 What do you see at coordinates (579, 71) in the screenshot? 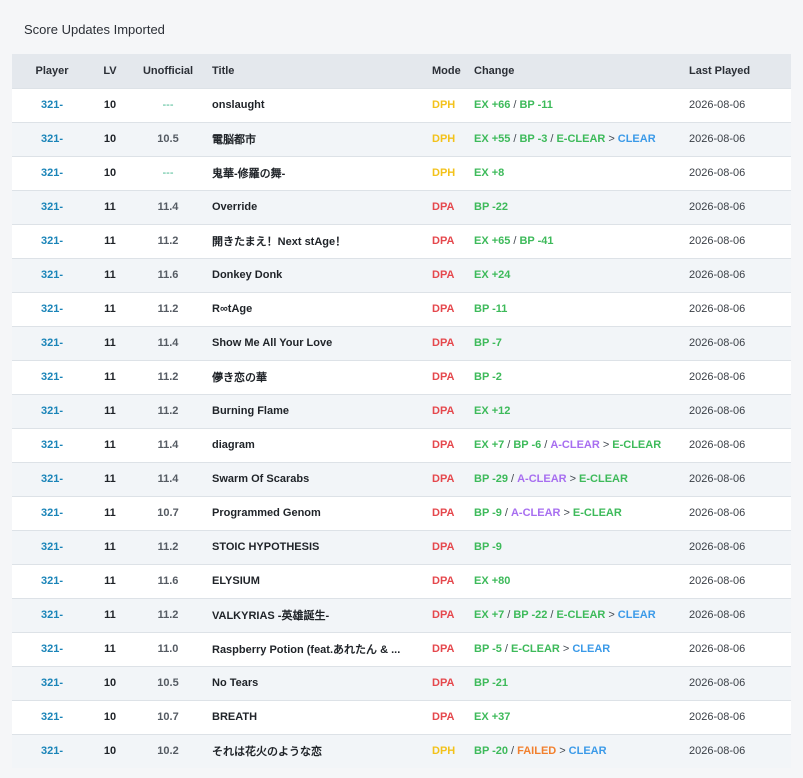
I see `column-header-change: Change` at bounding box center [579, 71].